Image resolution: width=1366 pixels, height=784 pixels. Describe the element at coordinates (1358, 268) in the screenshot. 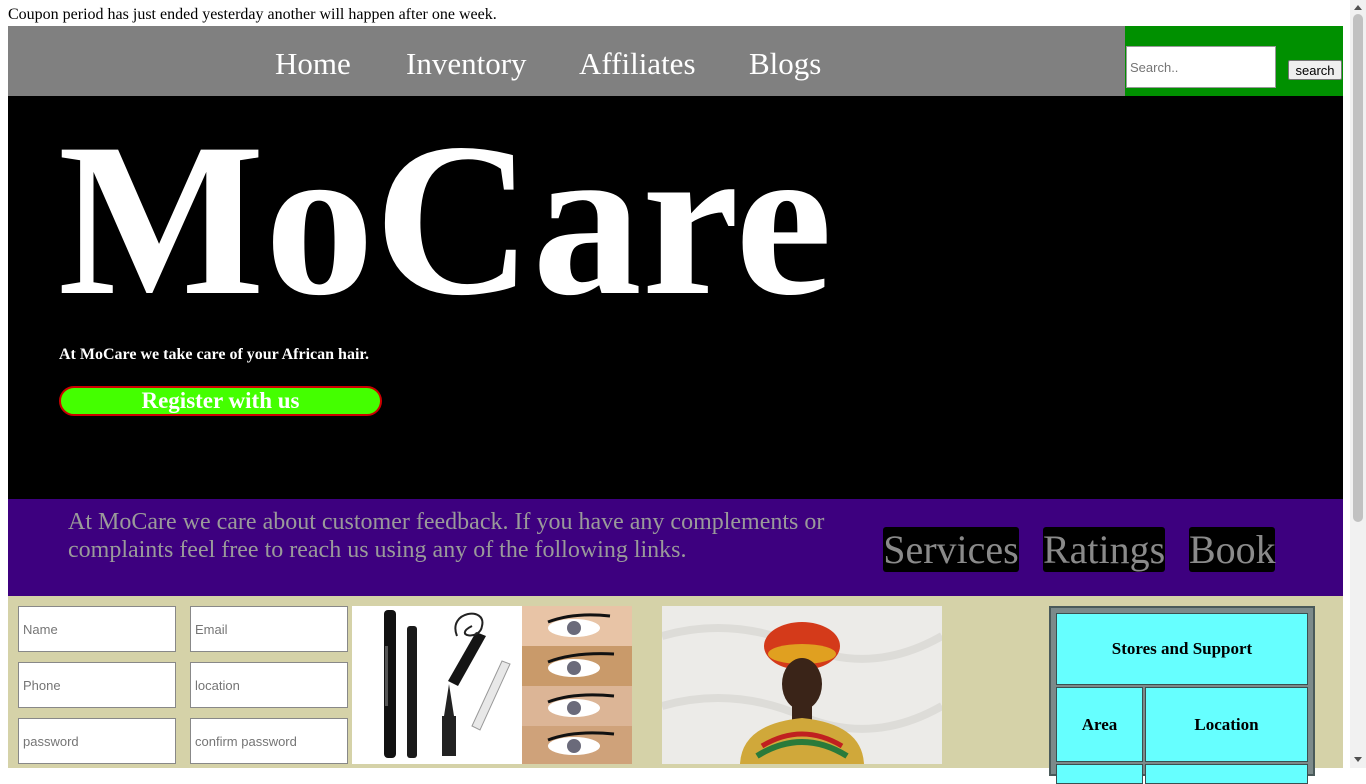

I see `scrollbar-thumb` at that location.